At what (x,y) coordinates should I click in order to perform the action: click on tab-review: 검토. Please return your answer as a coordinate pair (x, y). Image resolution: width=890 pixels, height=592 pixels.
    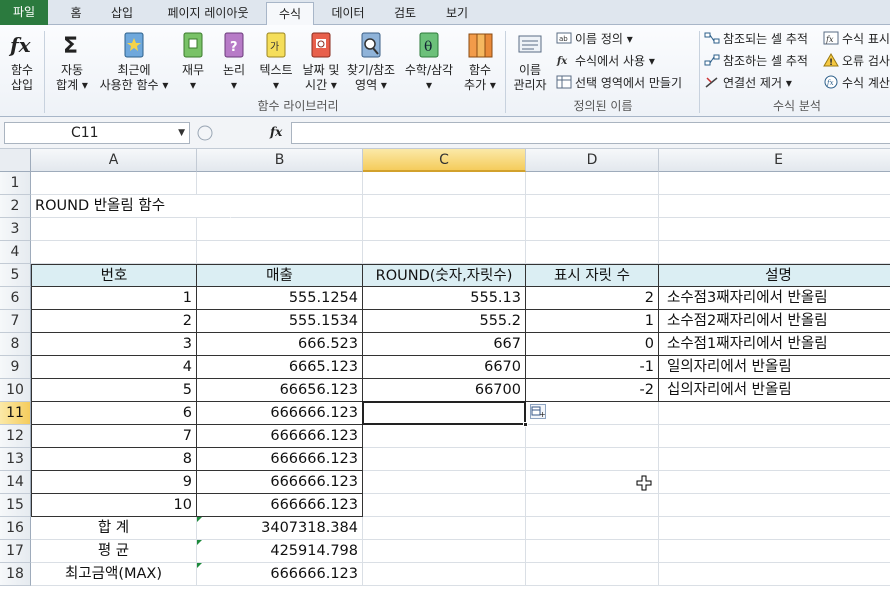
    Looking at the image, I should click on (405, 13).